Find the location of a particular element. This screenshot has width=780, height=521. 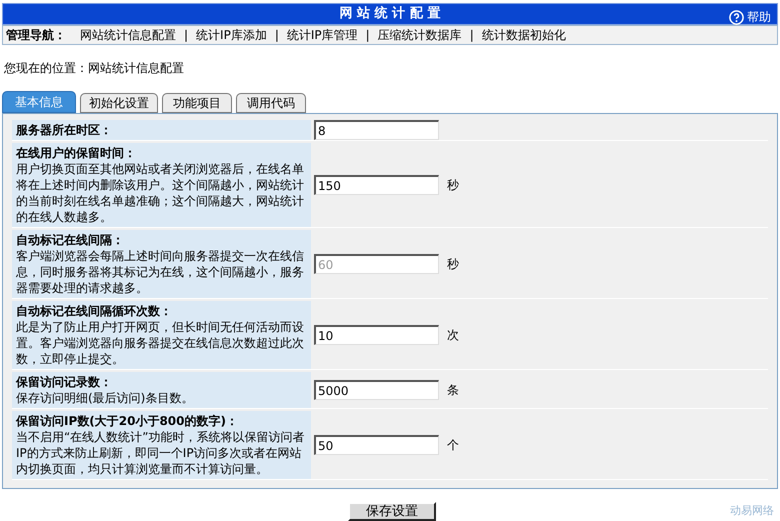

setting-input: 8 is located at coordinates (376, 130).